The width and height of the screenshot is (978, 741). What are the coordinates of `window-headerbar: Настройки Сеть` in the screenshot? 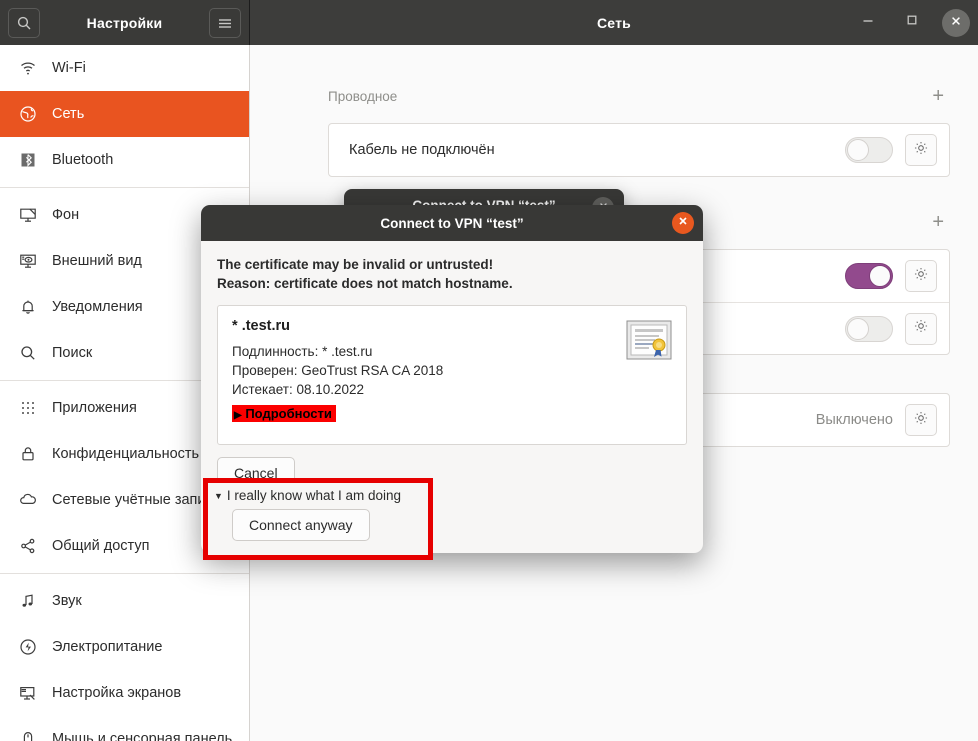 It's located at (489, 22).